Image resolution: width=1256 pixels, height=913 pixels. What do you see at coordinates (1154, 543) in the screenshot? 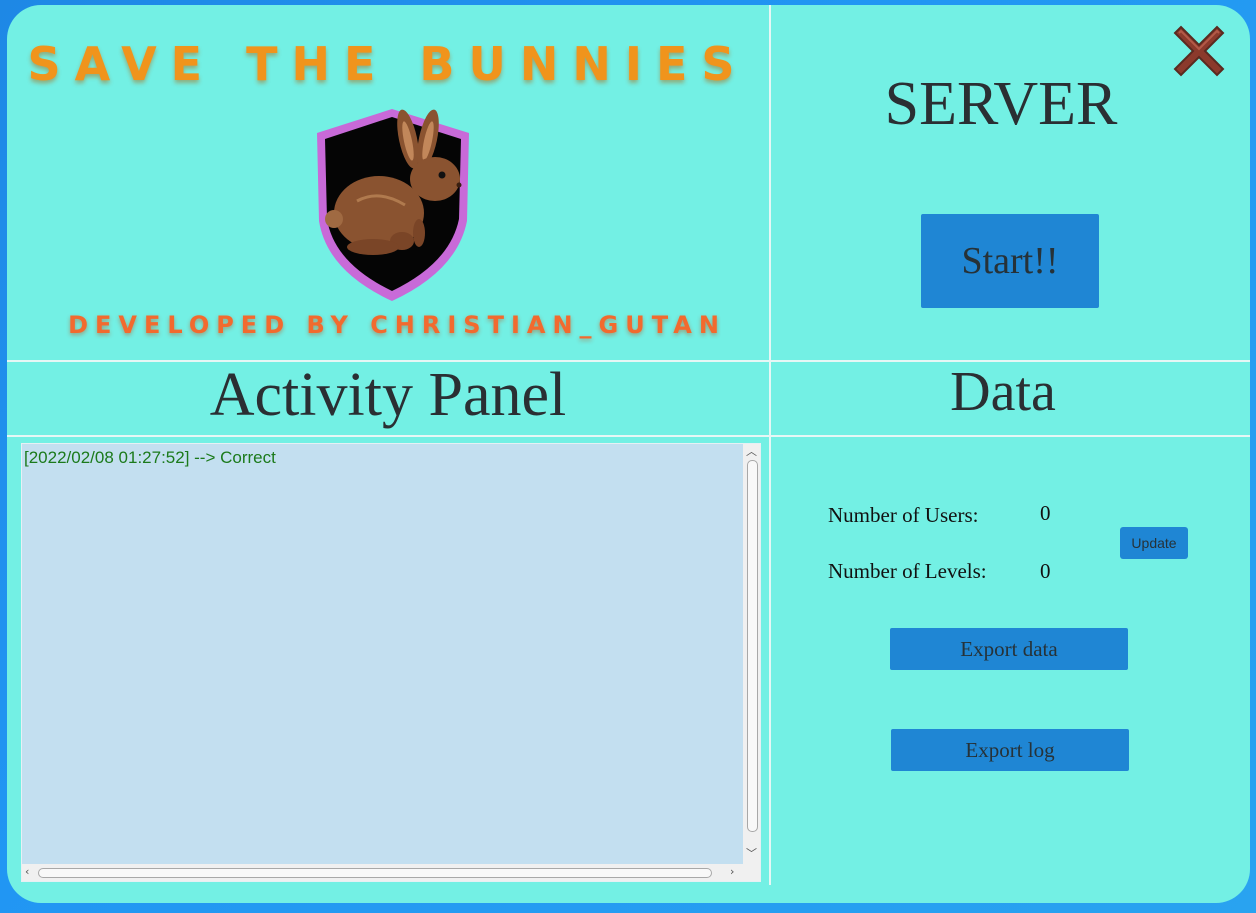
I see `update-button: Update` at bounding box center [1154, 543].